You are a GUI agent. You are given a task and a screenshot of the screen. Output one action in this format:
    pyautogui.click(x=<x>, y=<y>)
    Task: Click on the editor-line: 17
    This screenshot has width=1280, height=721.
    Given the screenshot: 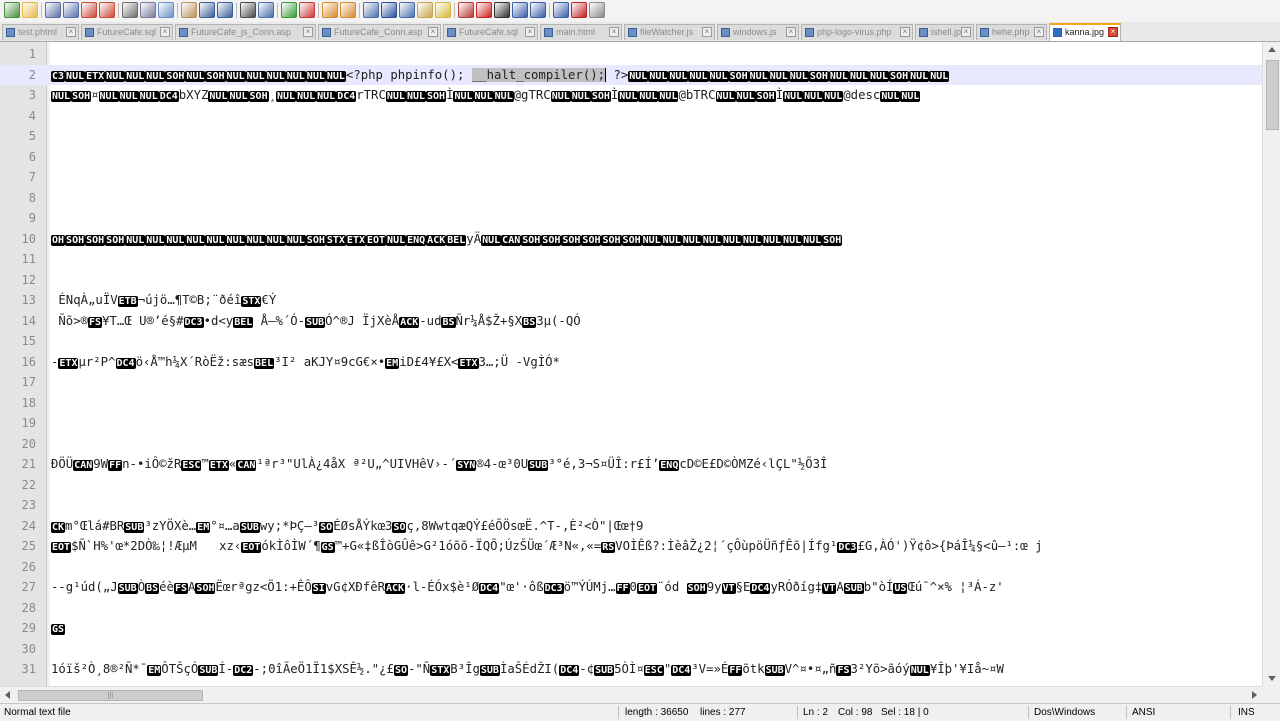 What is the action you would take?
    pyautogui.click(x=631, y=382)
    